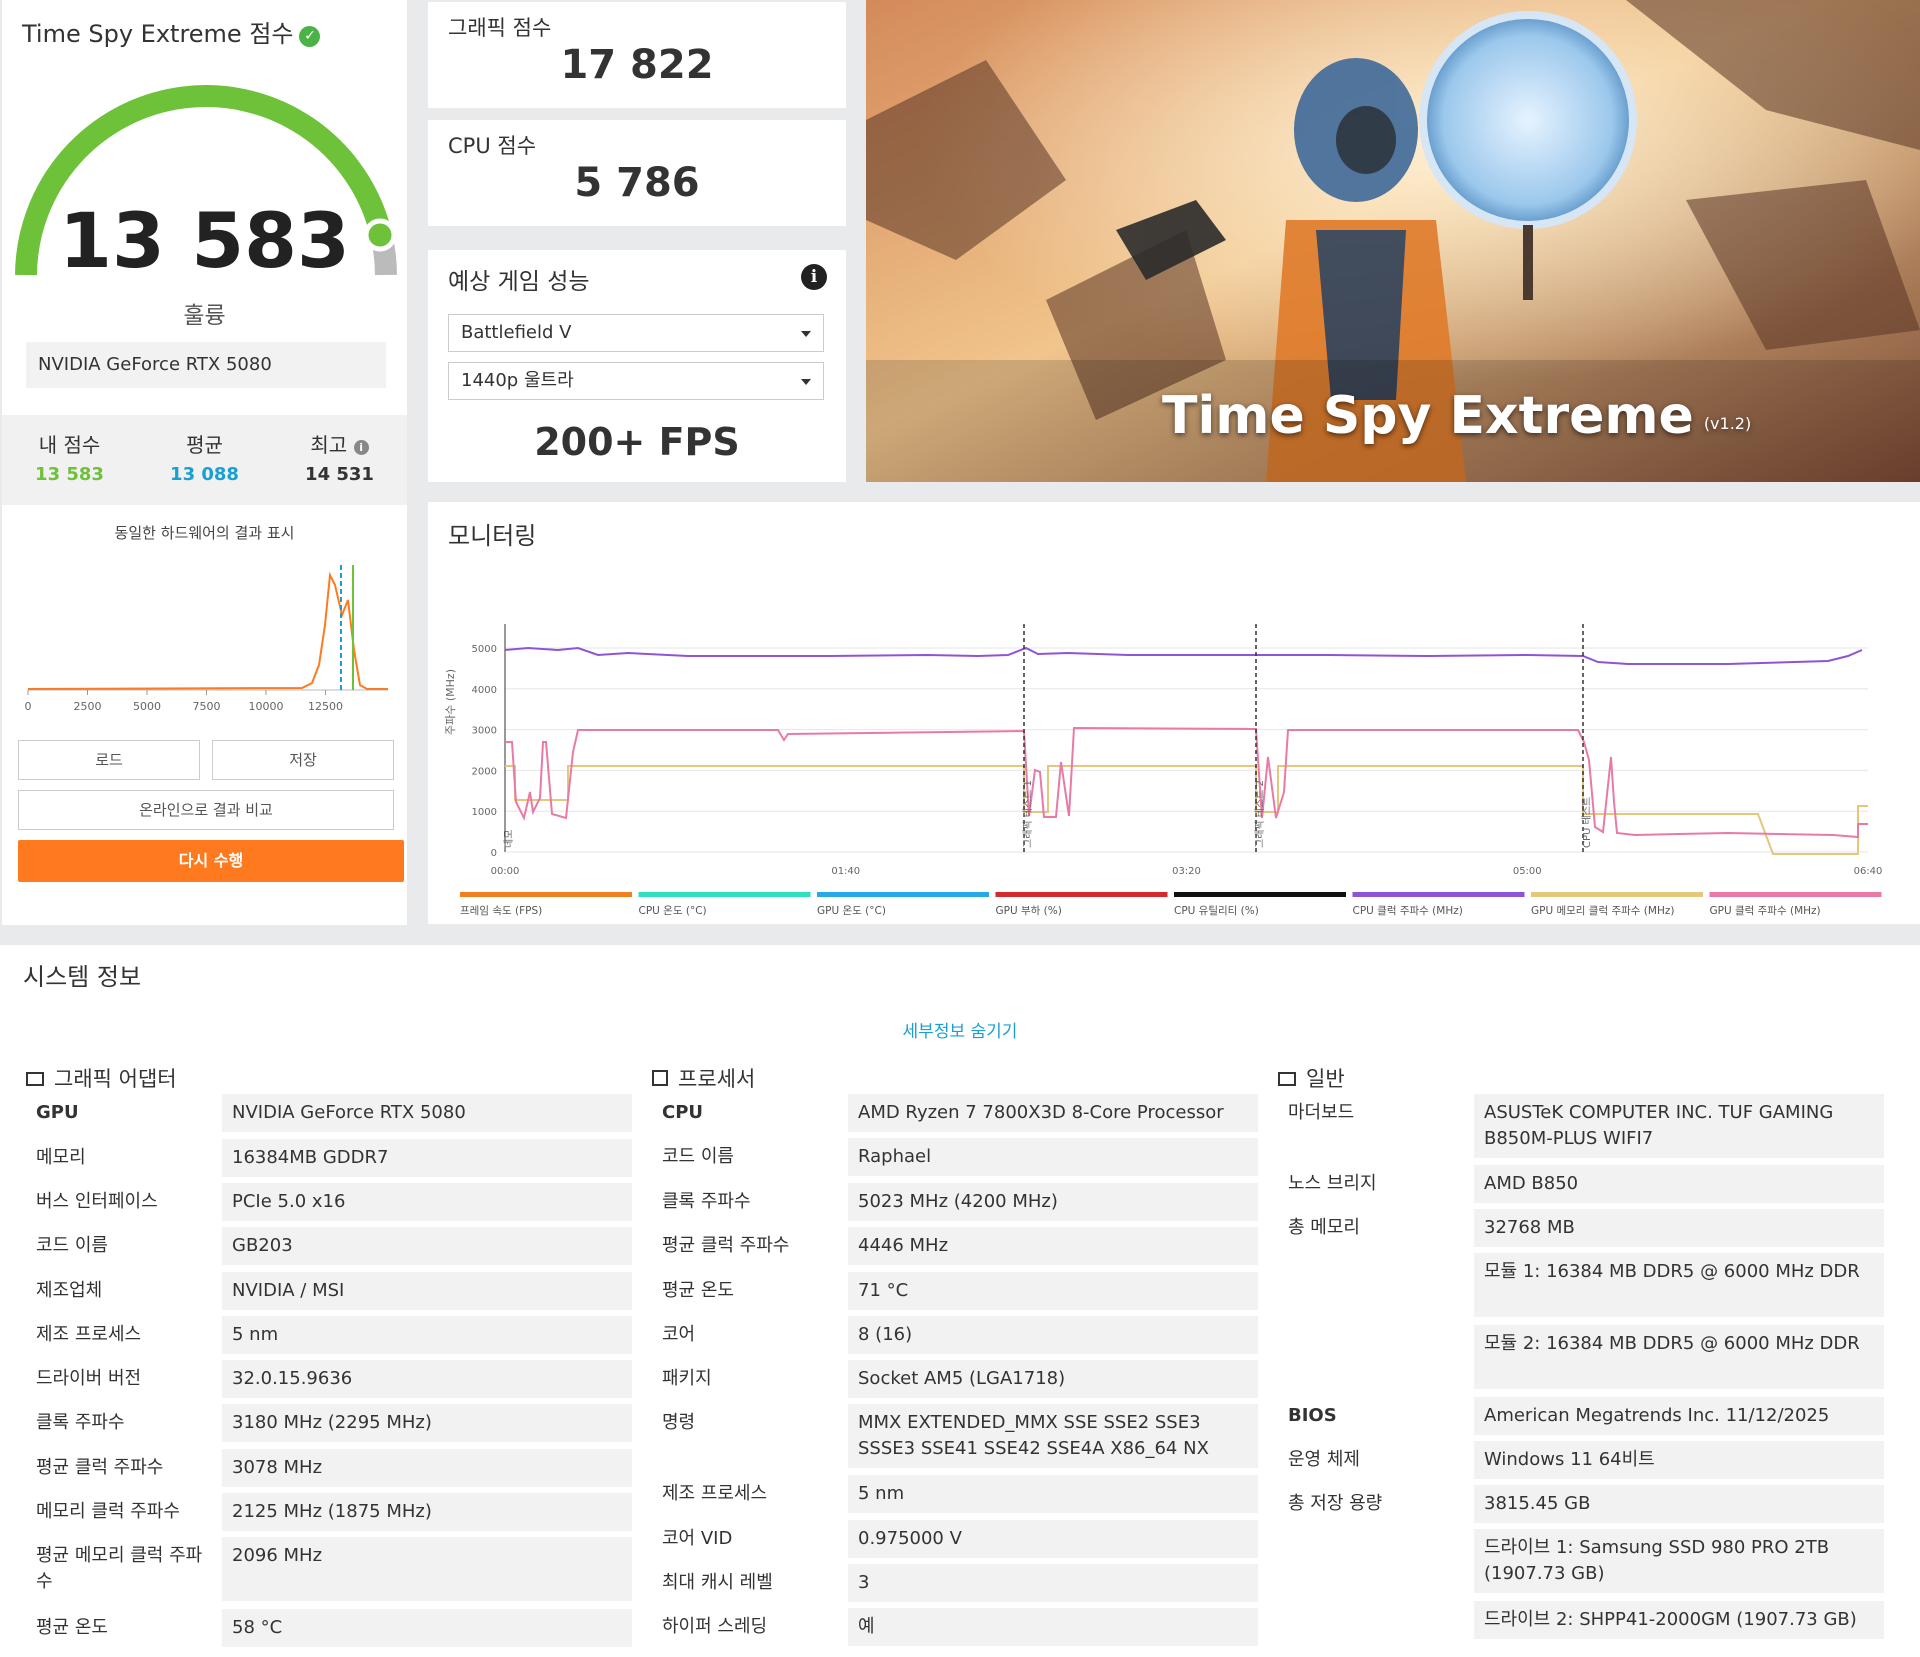 The width and height of the screenshot is (1920, 1657). What do you see at coordinates (97, 1201) in the screenshot?
I see `sysinfo-label: 버스 인터페이스` at bounding box center [97, 1201].